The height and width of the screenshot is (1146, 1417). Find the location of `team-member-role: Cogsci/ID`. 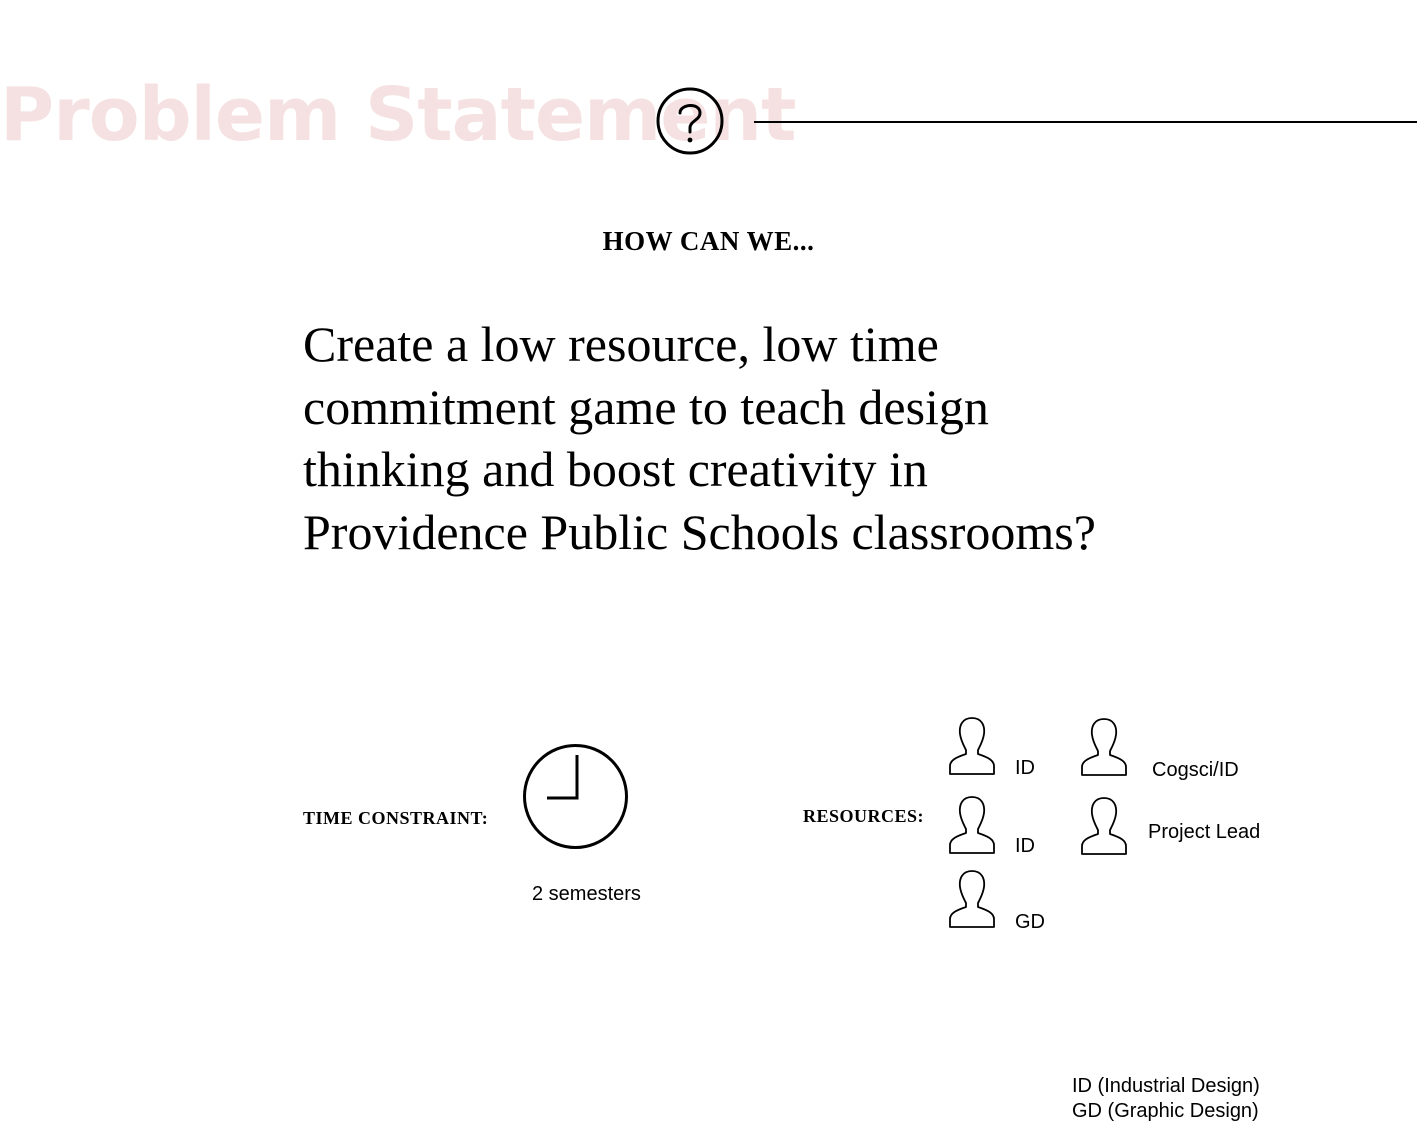

team-member-role: Cogsci/ID is located at coordinates (1195, 770).